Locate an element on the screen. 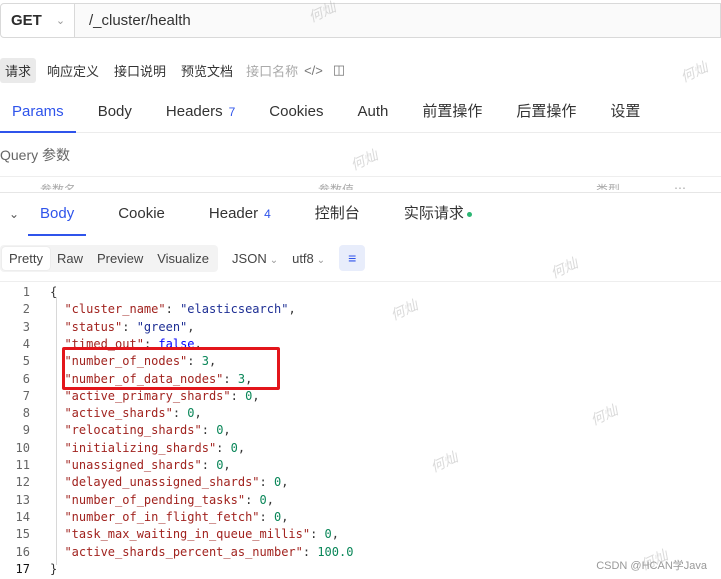 This screenshot has height=579, width=721. tab-label: Cookie is located at coordinates (141, 213).